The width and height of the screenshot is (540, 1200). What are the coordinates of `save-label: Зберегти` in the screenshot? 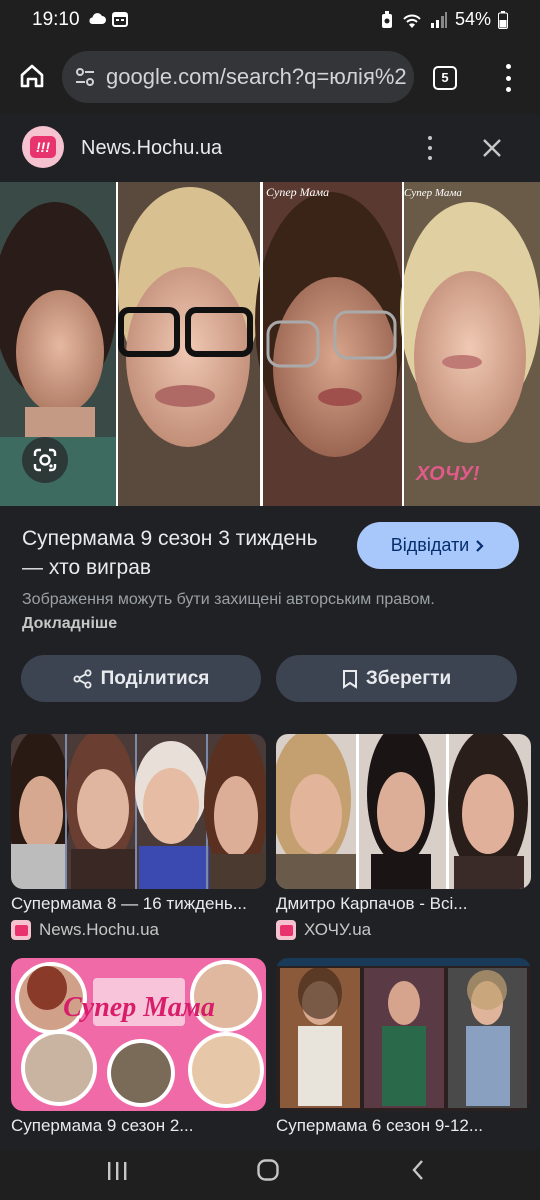 It's located at (408, 678).